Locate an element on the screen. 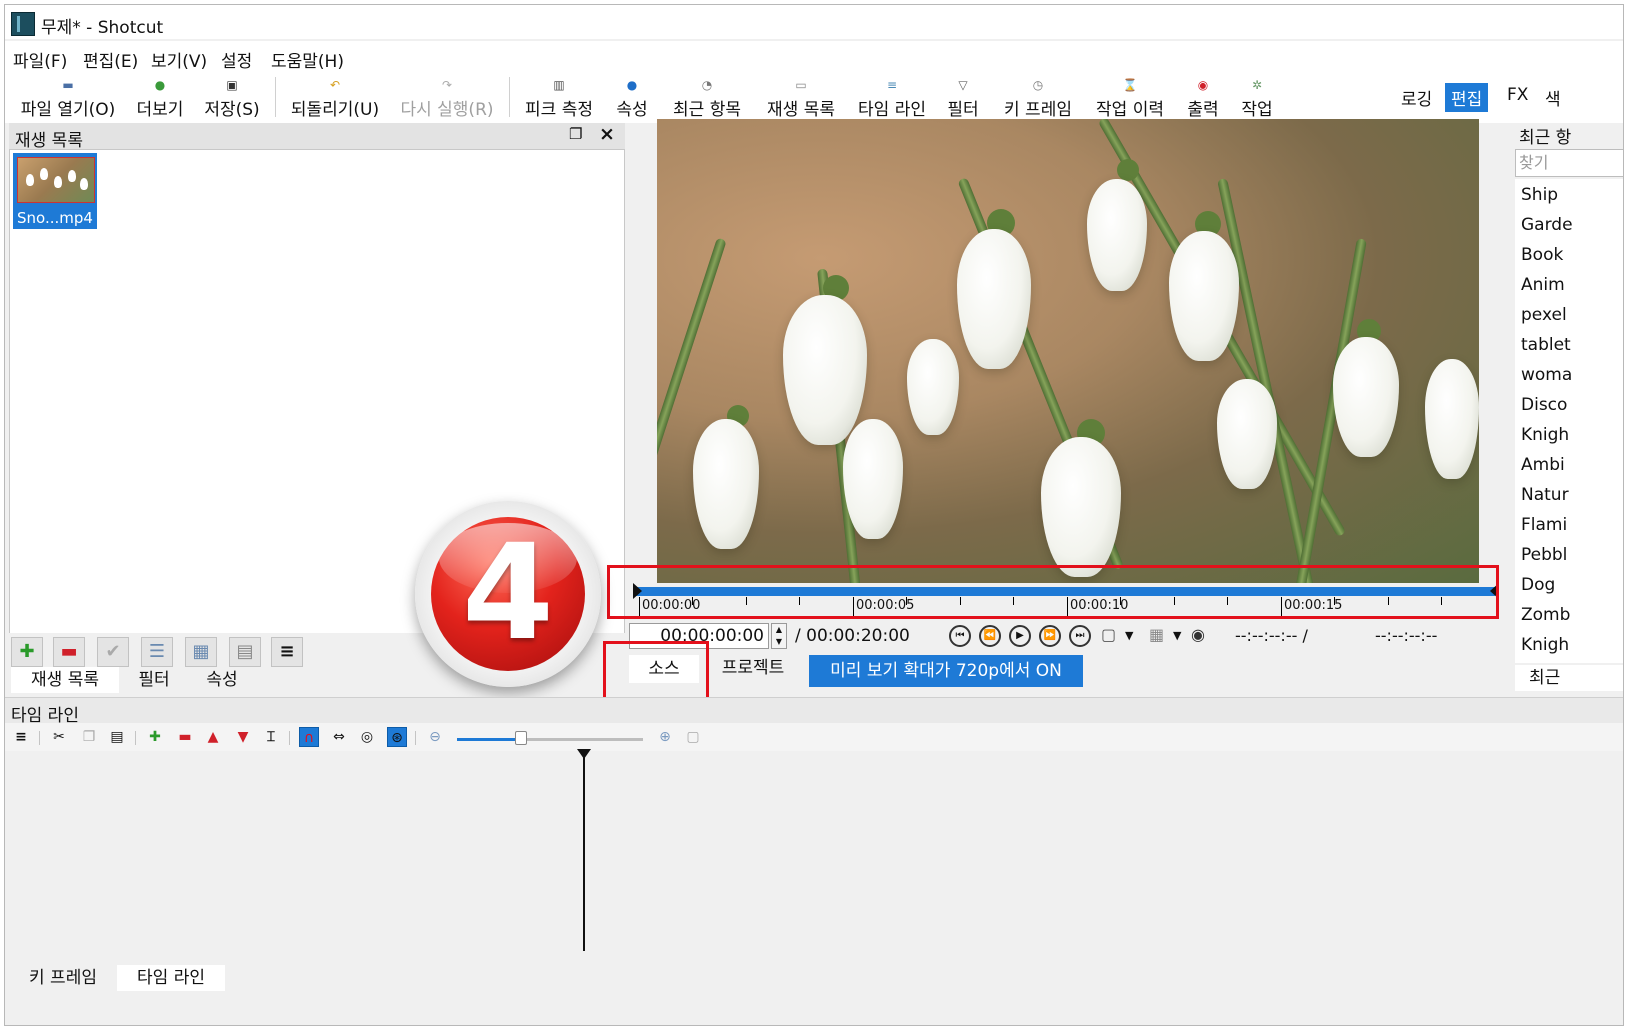 The width and height of the screenshot is (1628, 1030). lift-icon: ▲ is located at coordinates (213, 737).